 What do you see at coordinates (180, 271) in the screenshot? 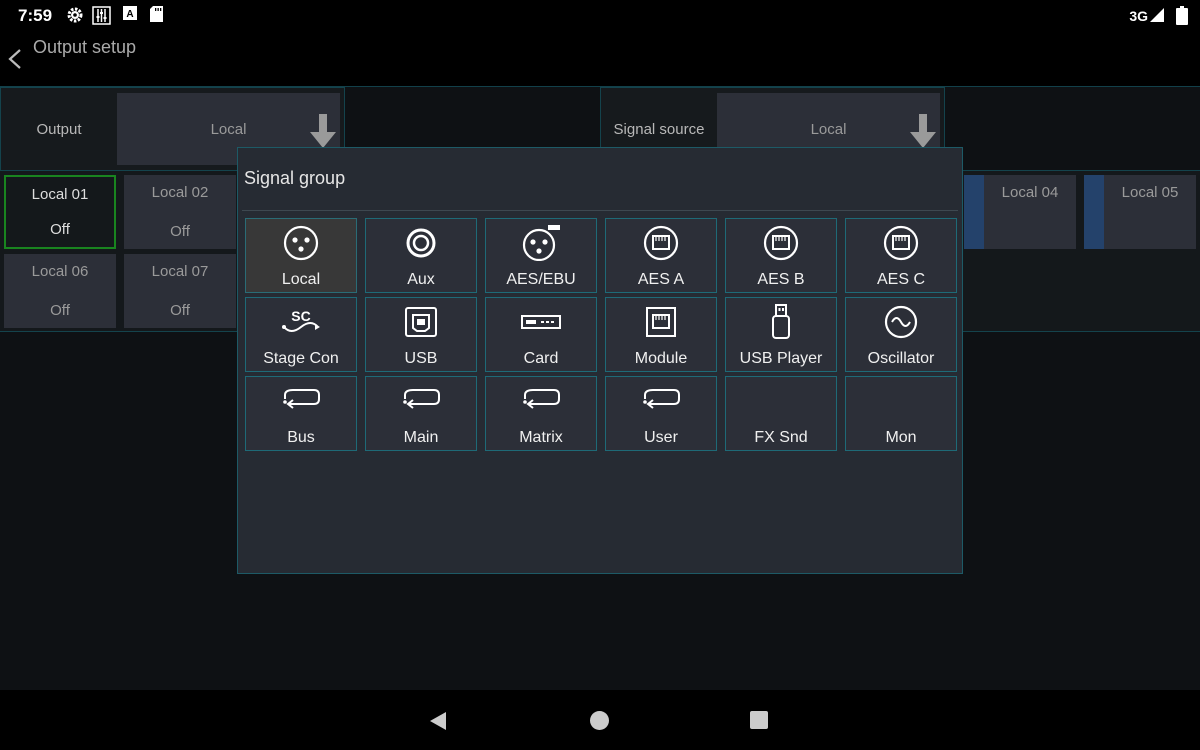
I see `channel-name: Local 07` at bounding box center [180, 271].